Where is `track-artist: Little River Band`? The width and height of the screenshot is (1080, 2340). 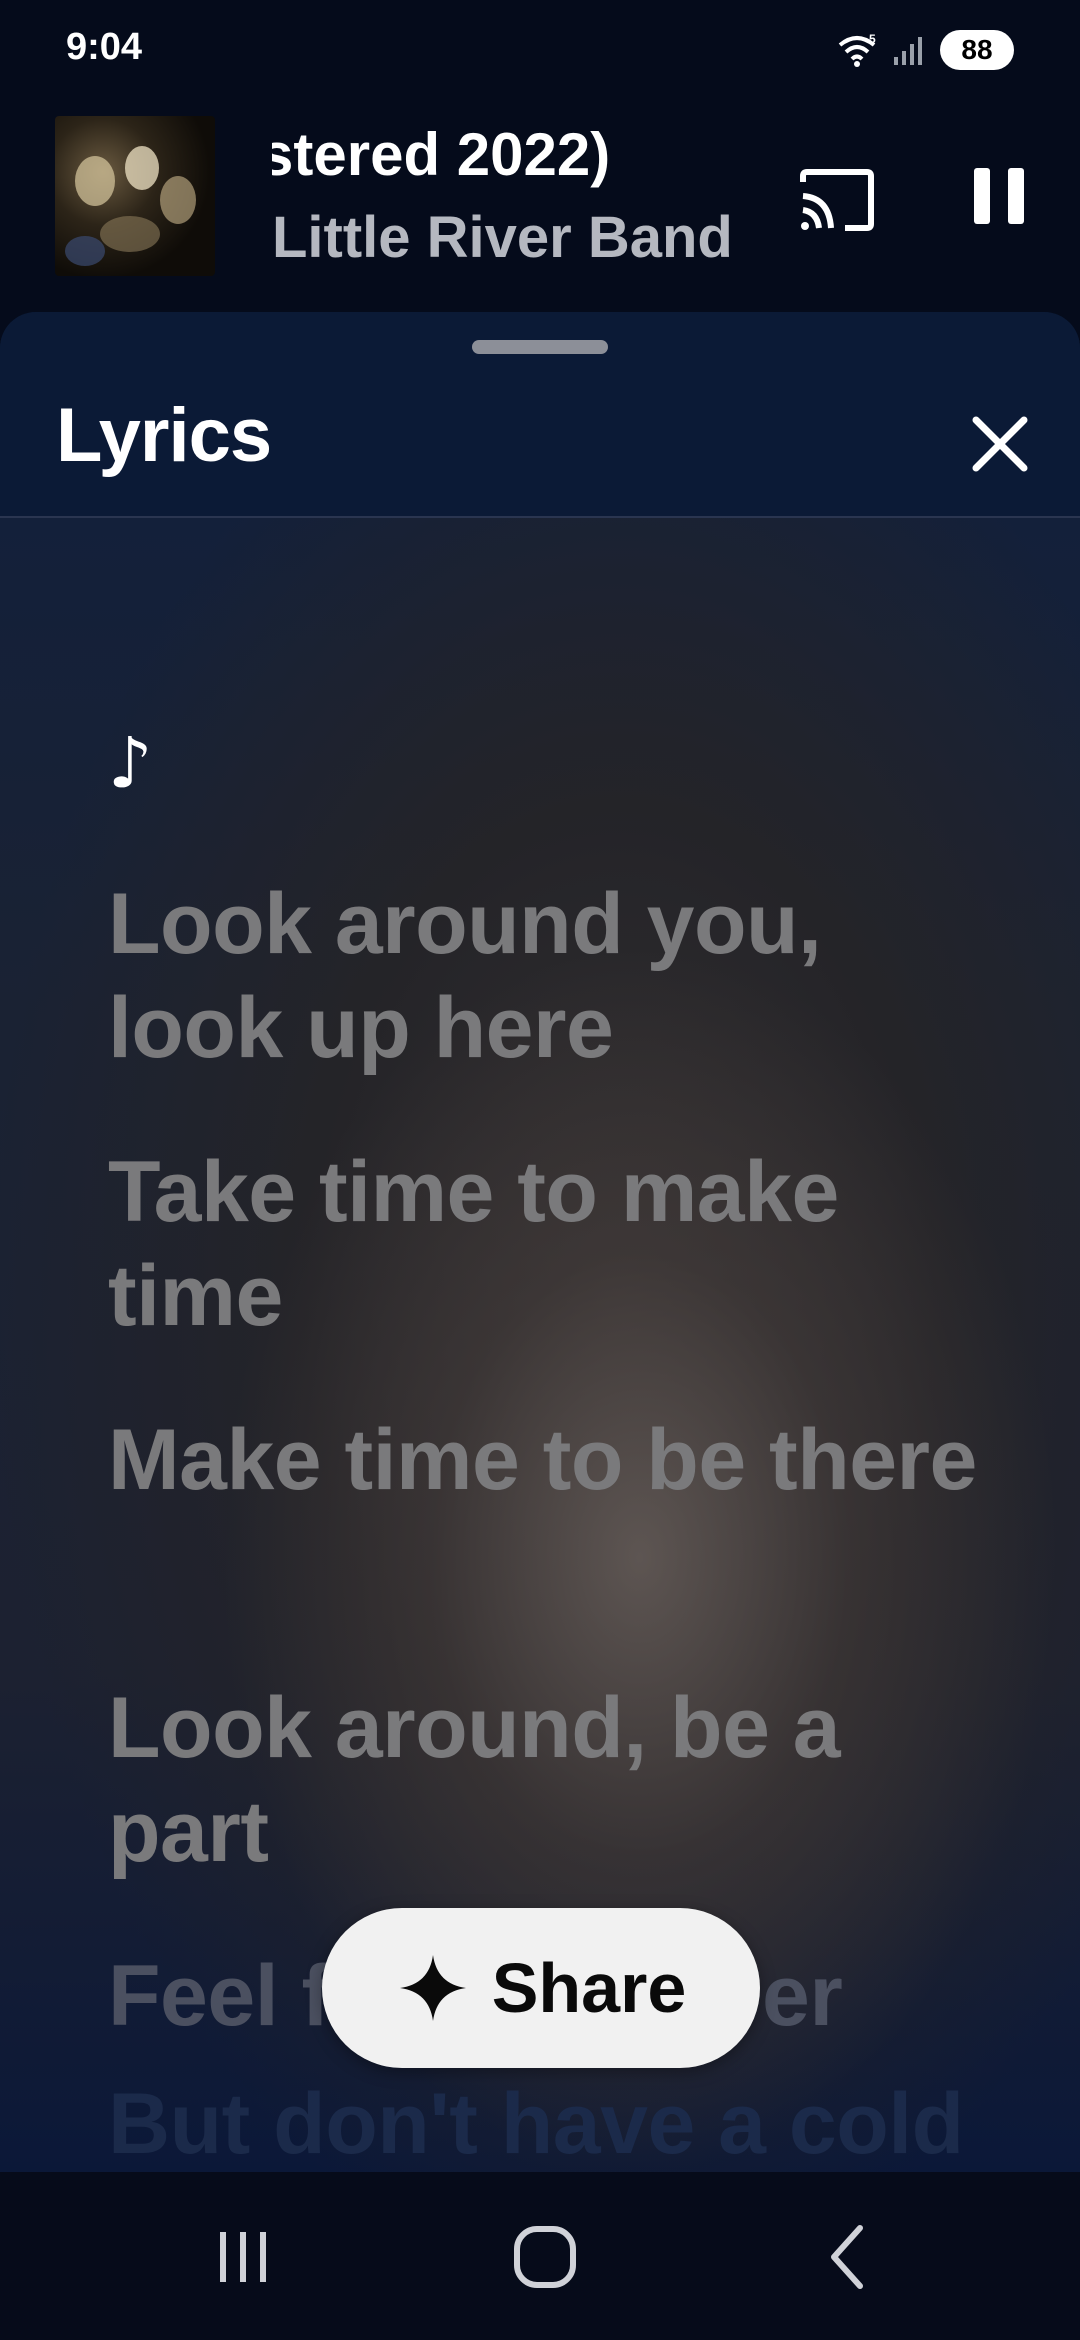 track-artist: Little River Band is located at coordinates (502, 237).